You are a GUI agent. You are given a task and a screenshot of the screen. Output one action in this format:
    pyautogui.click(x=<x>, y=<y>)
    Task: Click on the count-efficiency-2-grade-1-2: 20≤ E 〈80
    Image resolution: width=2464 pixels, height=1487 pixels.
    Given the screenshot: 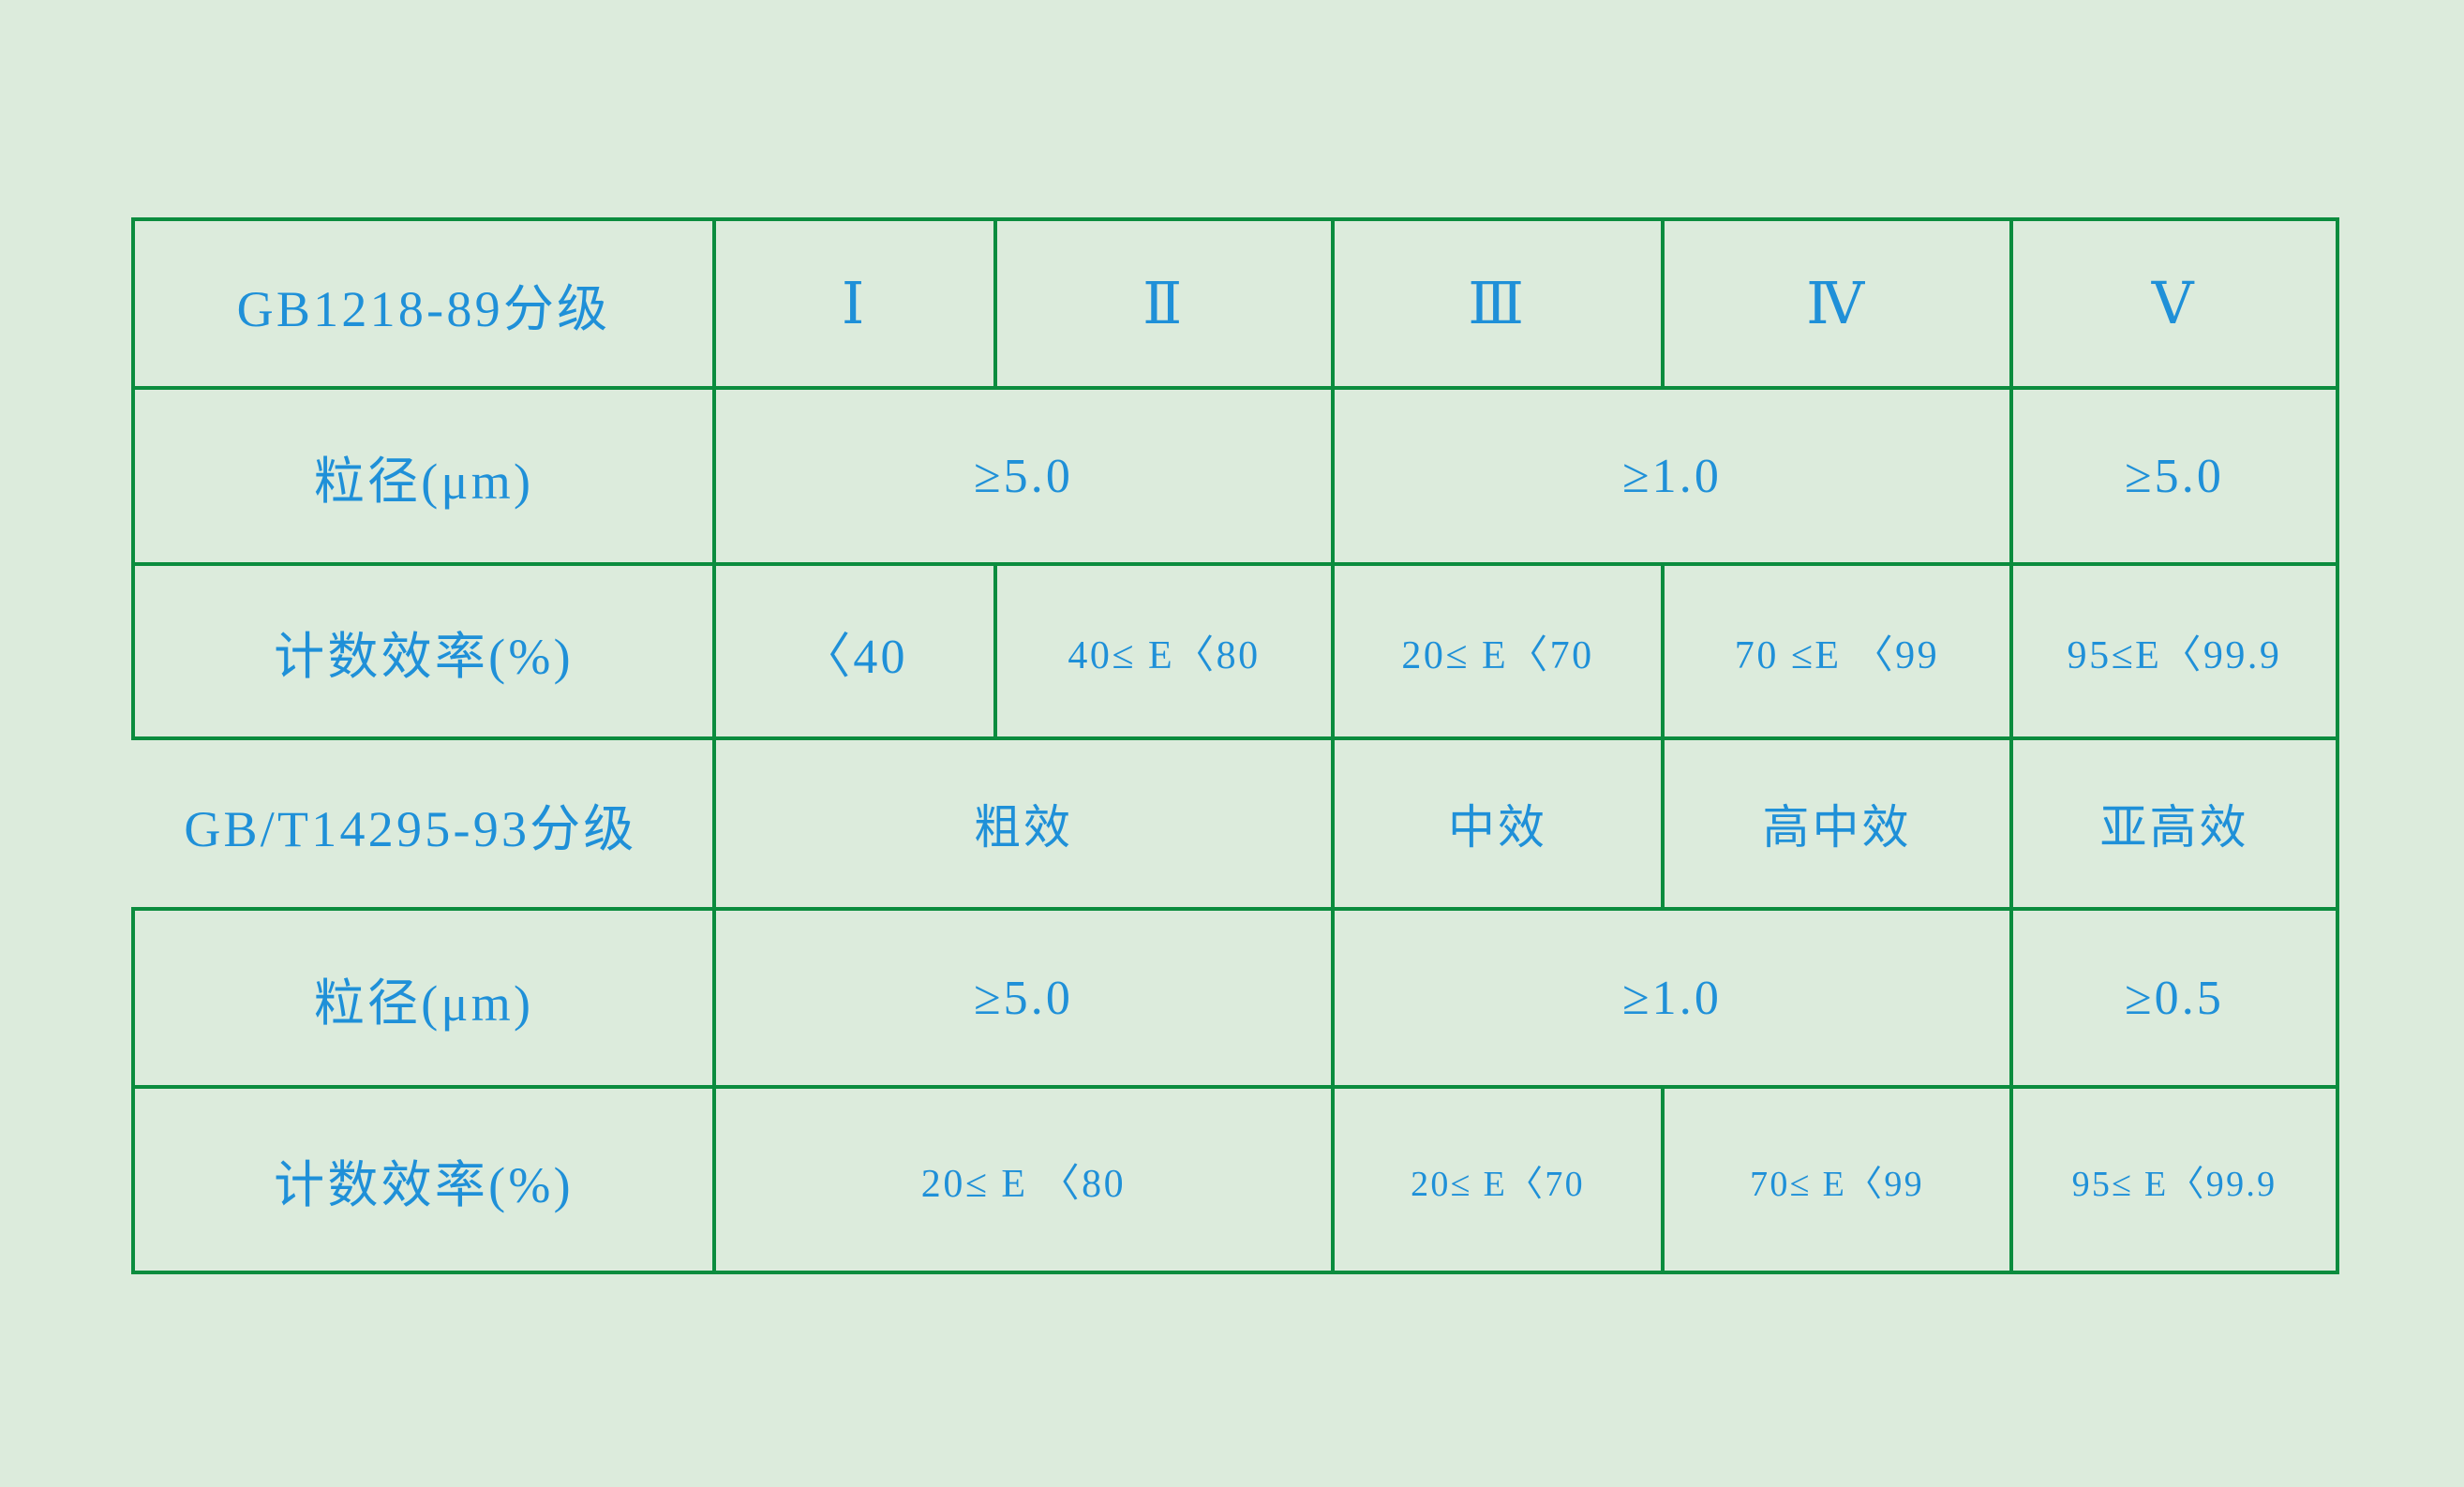 What is the action you would take?
    pyautogui.click(x=1024, y=1179)
    